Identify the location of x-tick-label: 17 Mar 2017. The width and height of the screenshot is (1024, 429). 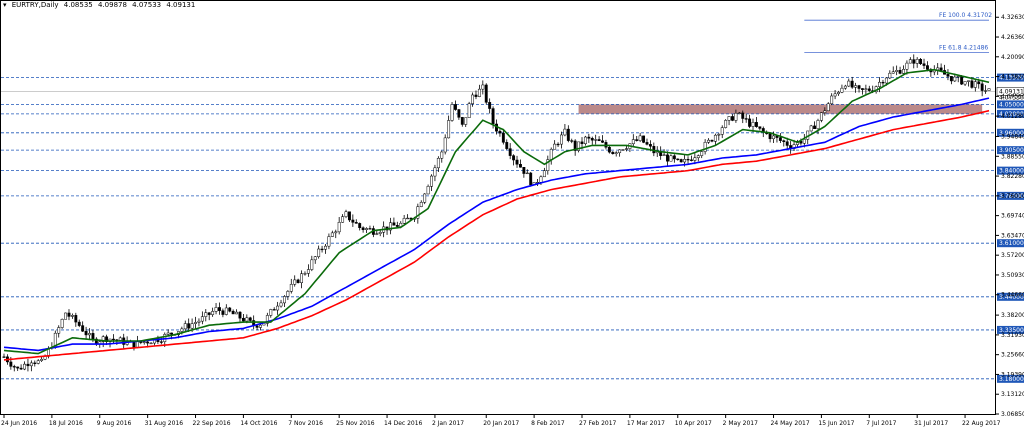
(646, 423).